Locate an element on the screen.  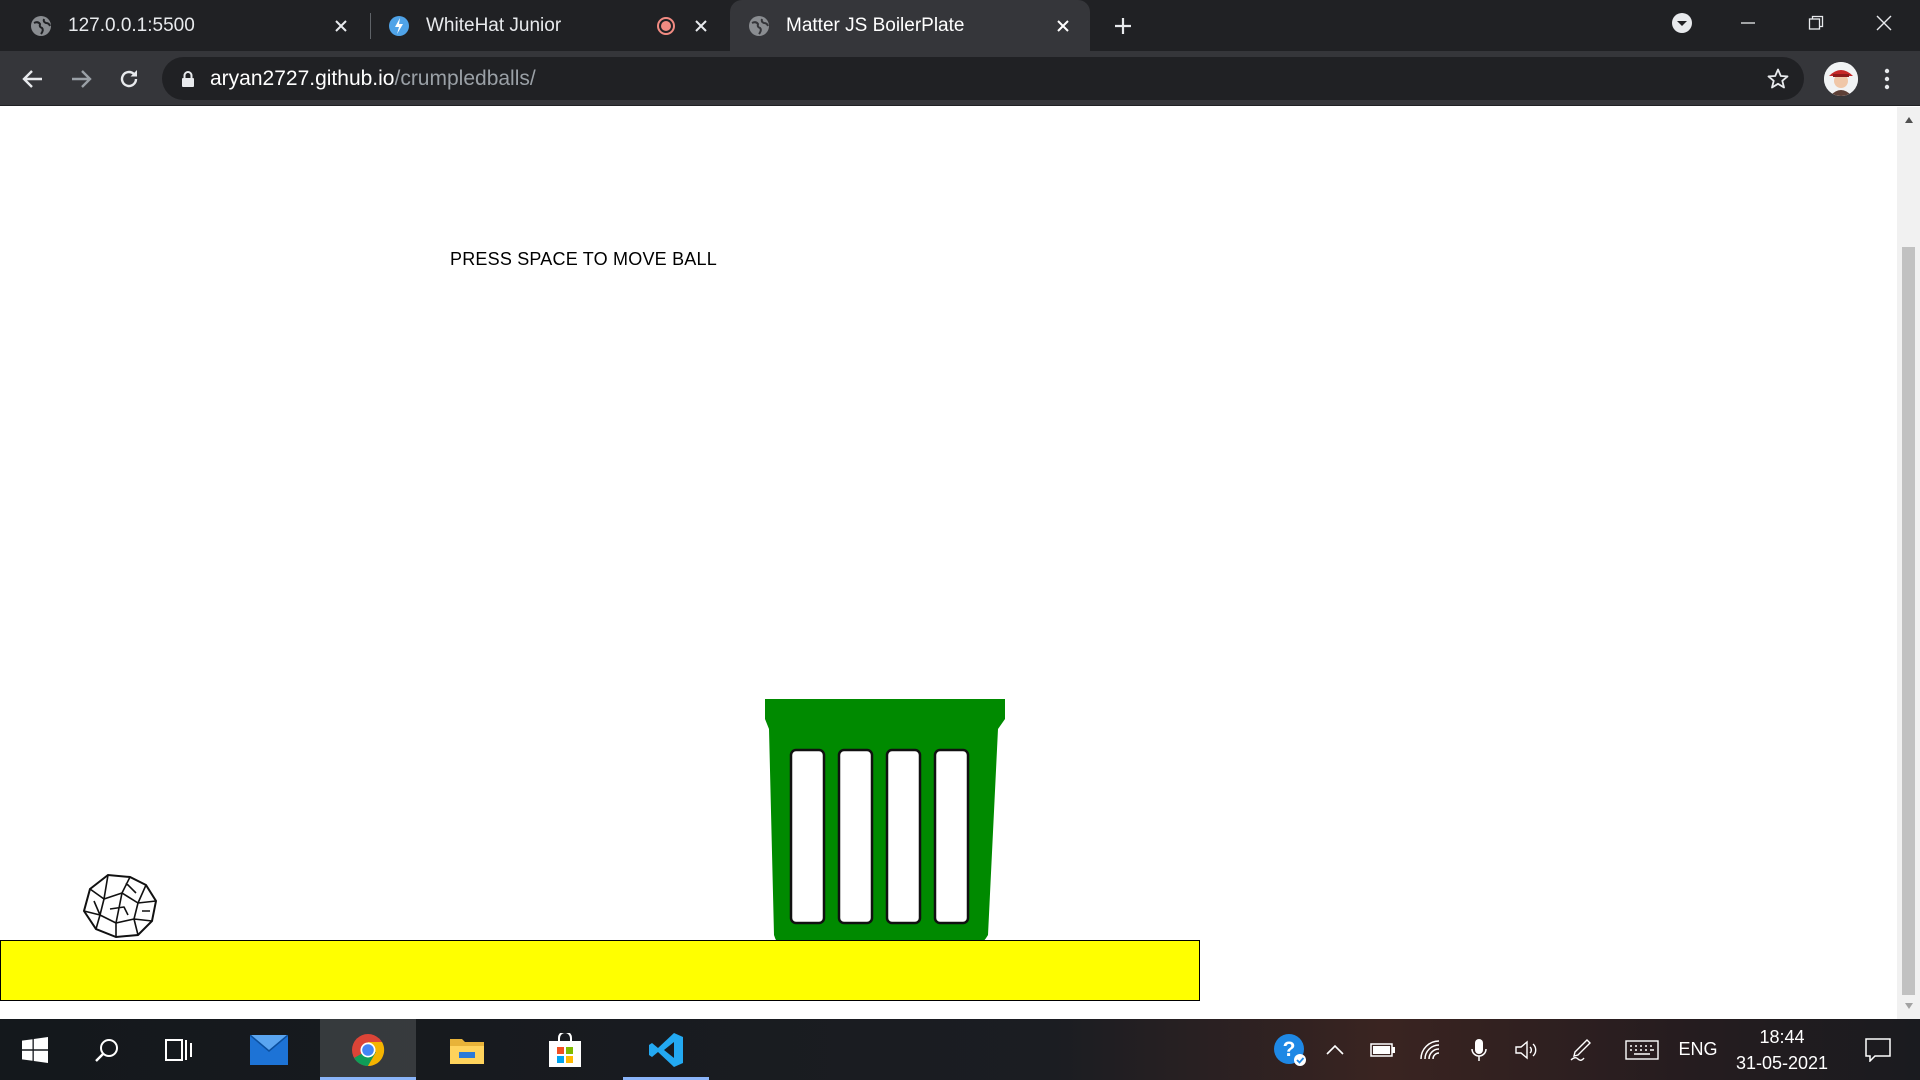
file-explorer-button is located at coordinates (467, 1049).